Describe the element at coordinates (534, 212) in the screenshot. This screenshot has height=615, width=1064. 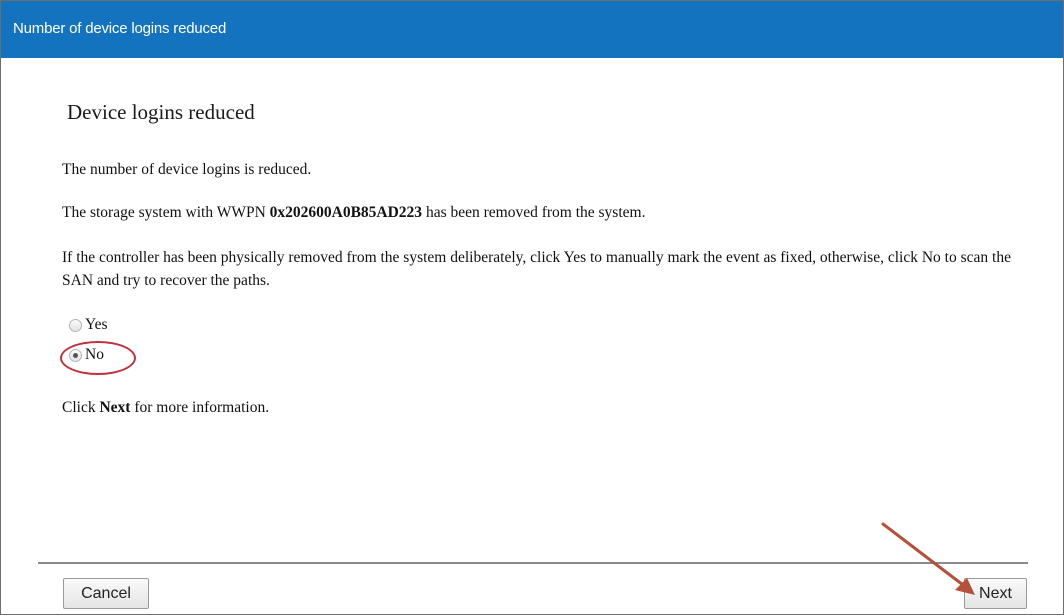
I see `storage-text-suffix: has been removed from the system.` at that location.